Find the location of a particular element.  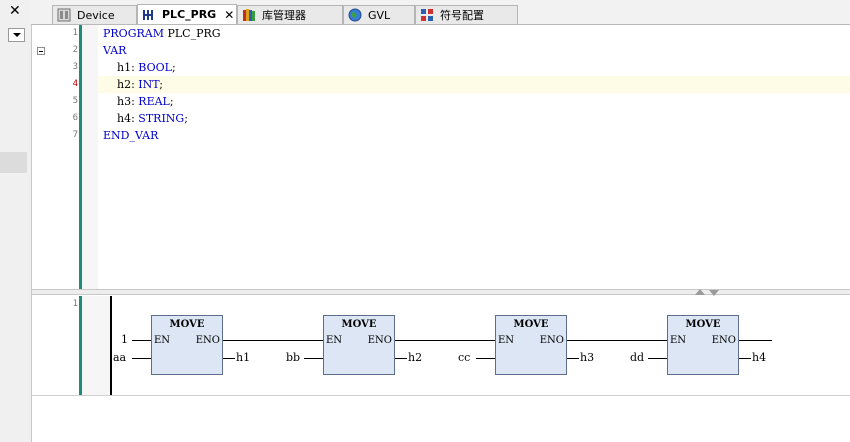

tab-symbol-config: 符号配置 is located at coordinates (466, 14).